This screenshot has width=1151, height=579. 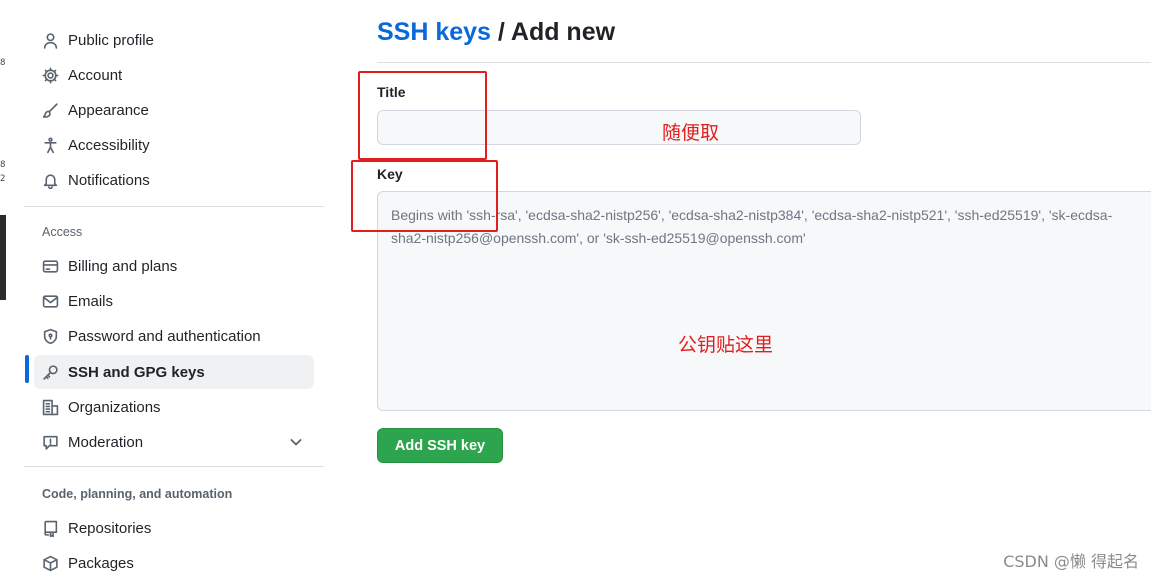 I want to click on shield-lock-icon, so click(x=50, y=336).